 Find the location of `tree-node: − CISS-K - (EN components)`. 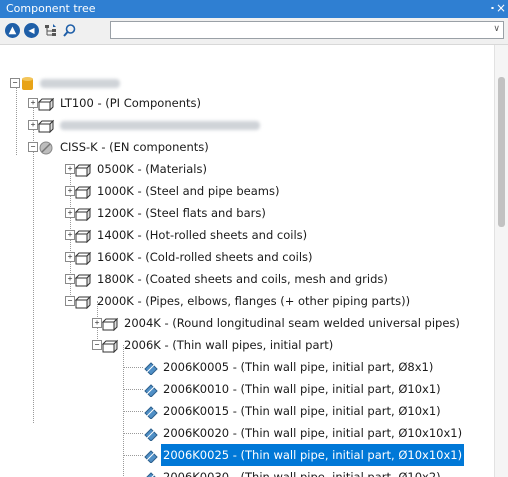

tree-node: − CISS-K - (EN components) is located at coordinates (158, 147).